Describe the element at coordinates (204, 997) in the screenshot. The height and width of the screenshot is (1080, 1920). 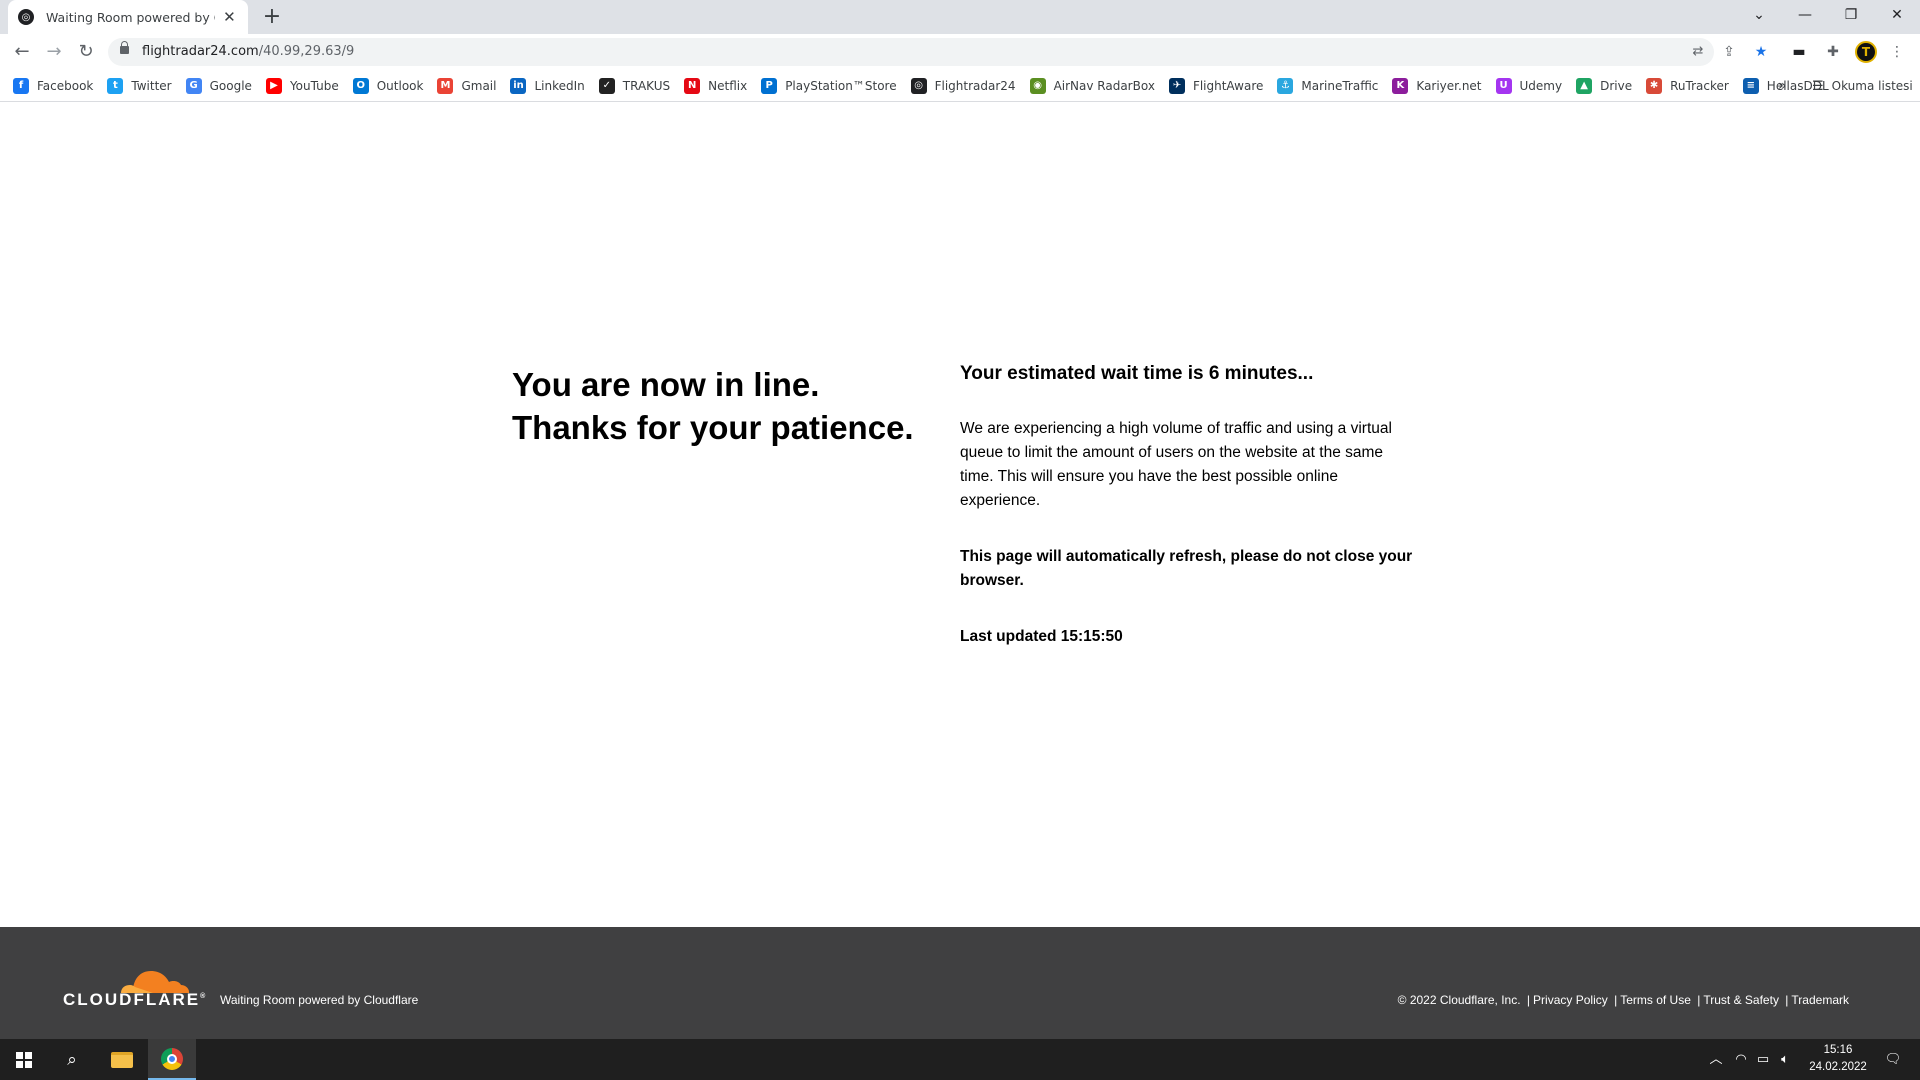
I see `trademark-mark: ®` at that location.